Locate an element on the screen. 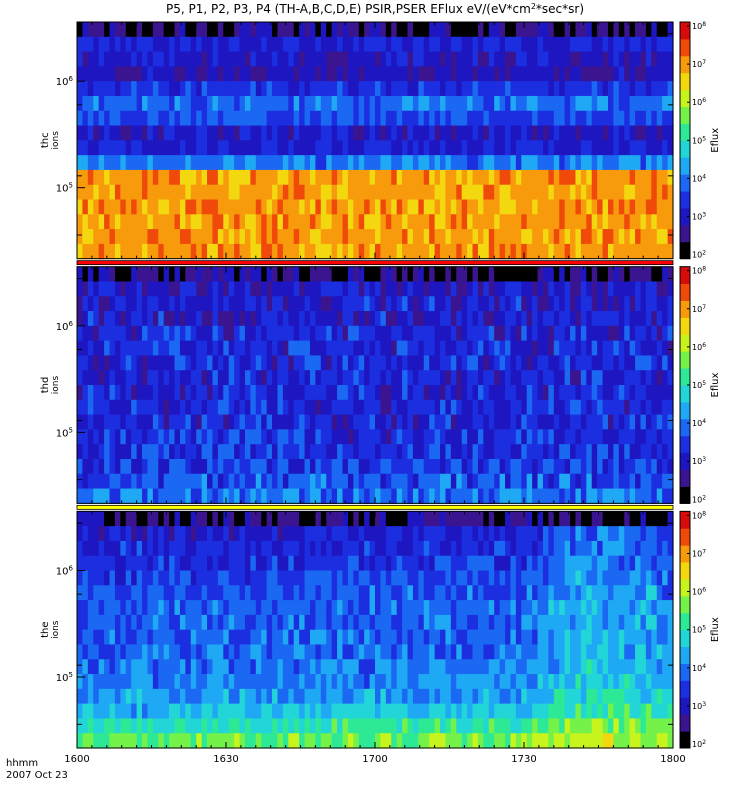 This screenshot has width=750, height=804. time-axis-label: hhmm is located at coordinates (22, 763).